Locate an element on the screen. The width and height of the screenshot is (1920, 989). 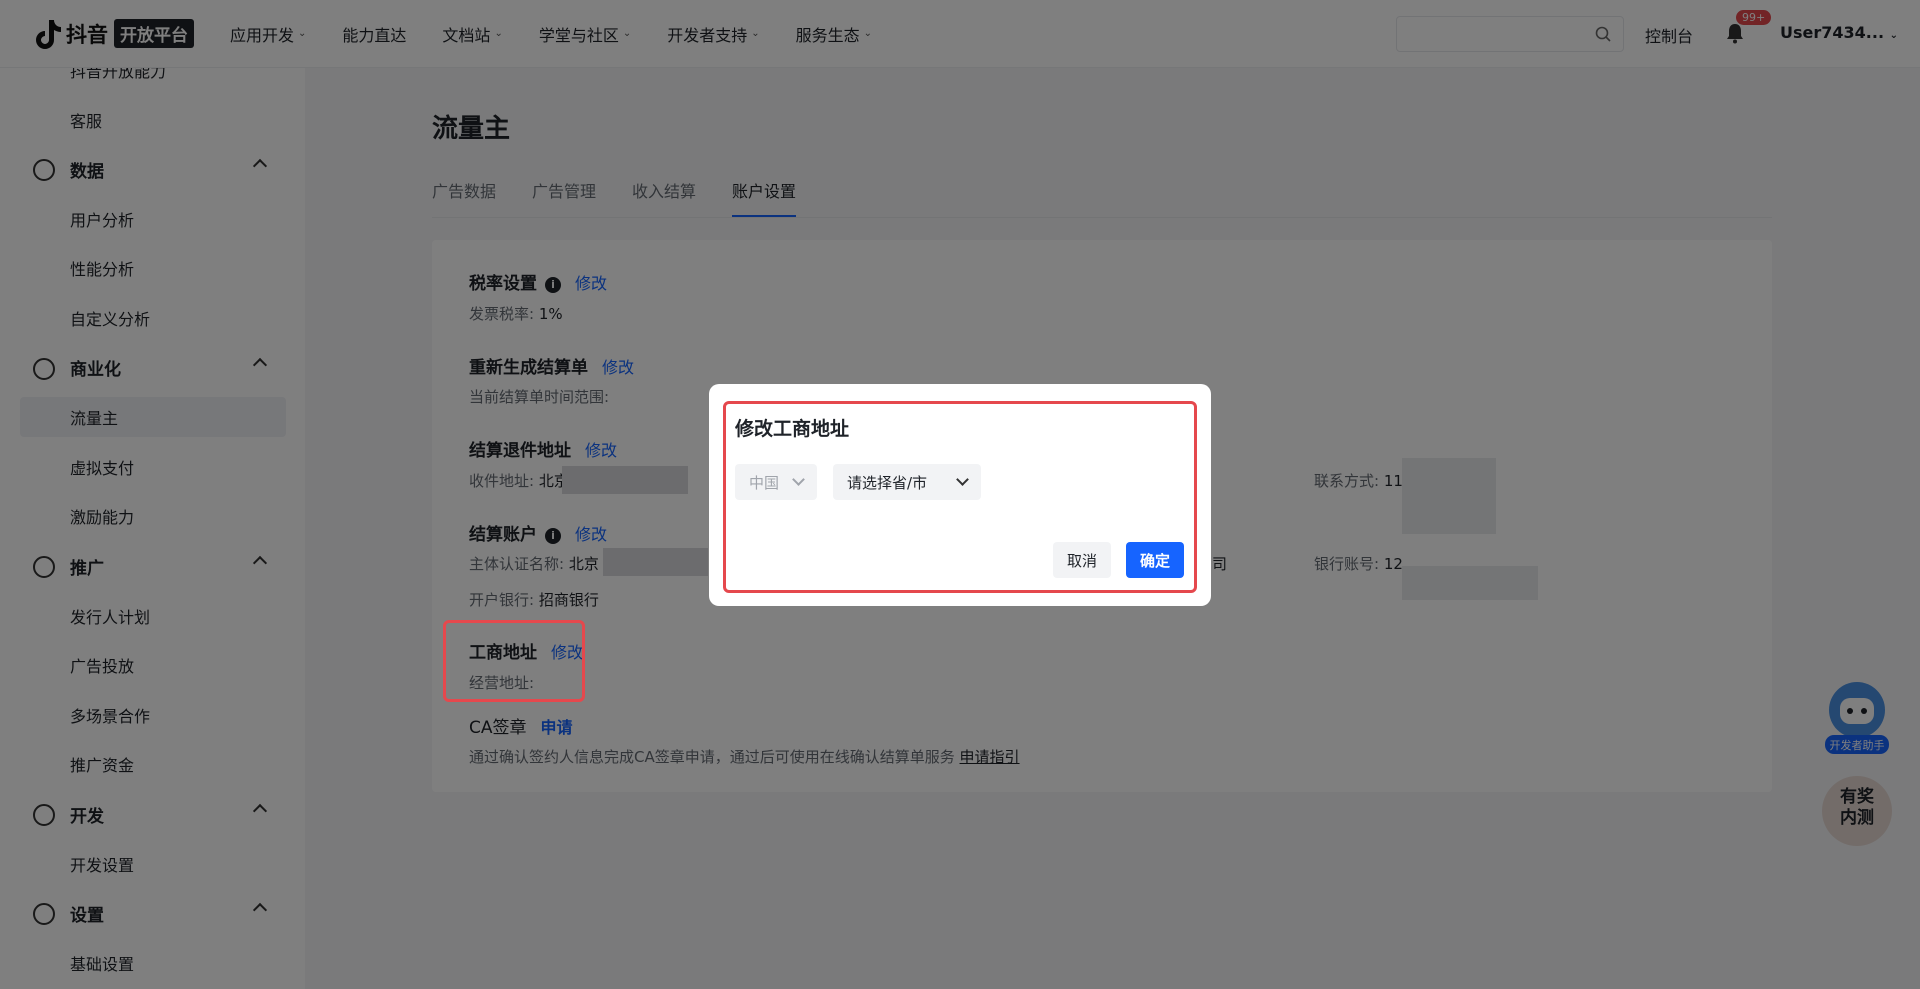
highlight-dialog is located at coordinates (960, 497).